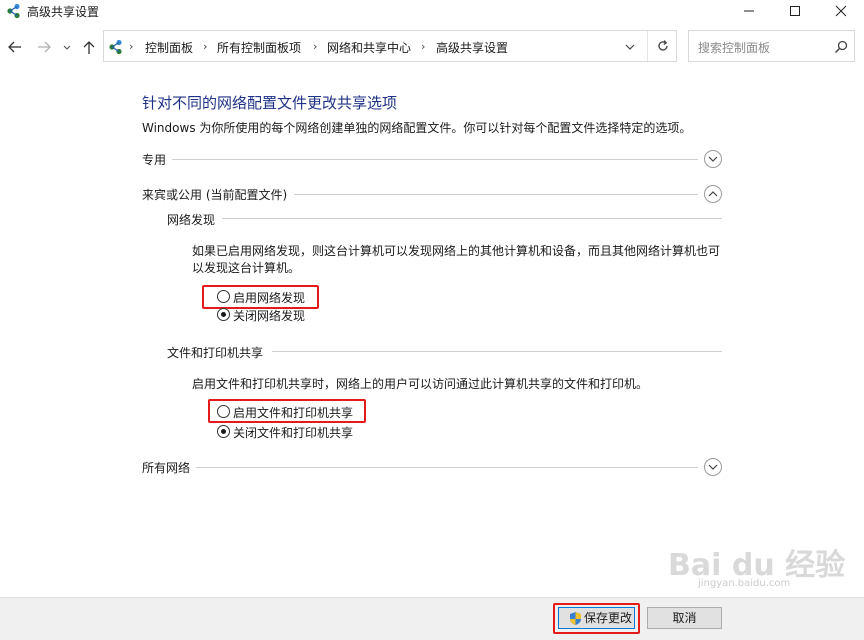 The height and width of the screenshot is (640, 864). What do you see at coordinates (270, 103) in the screenshot?
I see `page-title: 针对不同的网络配置文件更改共享选项` at bounding box center [270, 103].